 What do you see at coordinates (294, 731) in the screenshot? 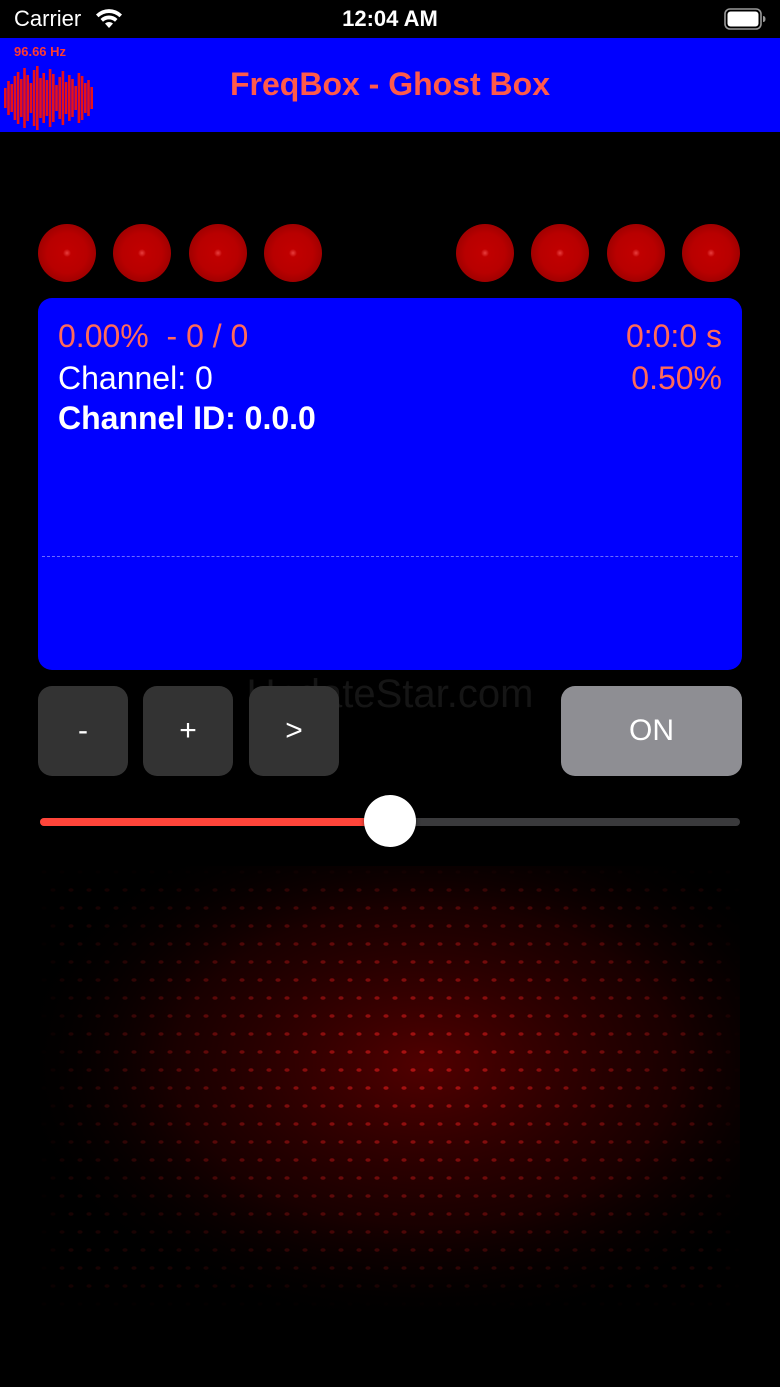
I see `next-button: >` at bounding box center [294, 731].